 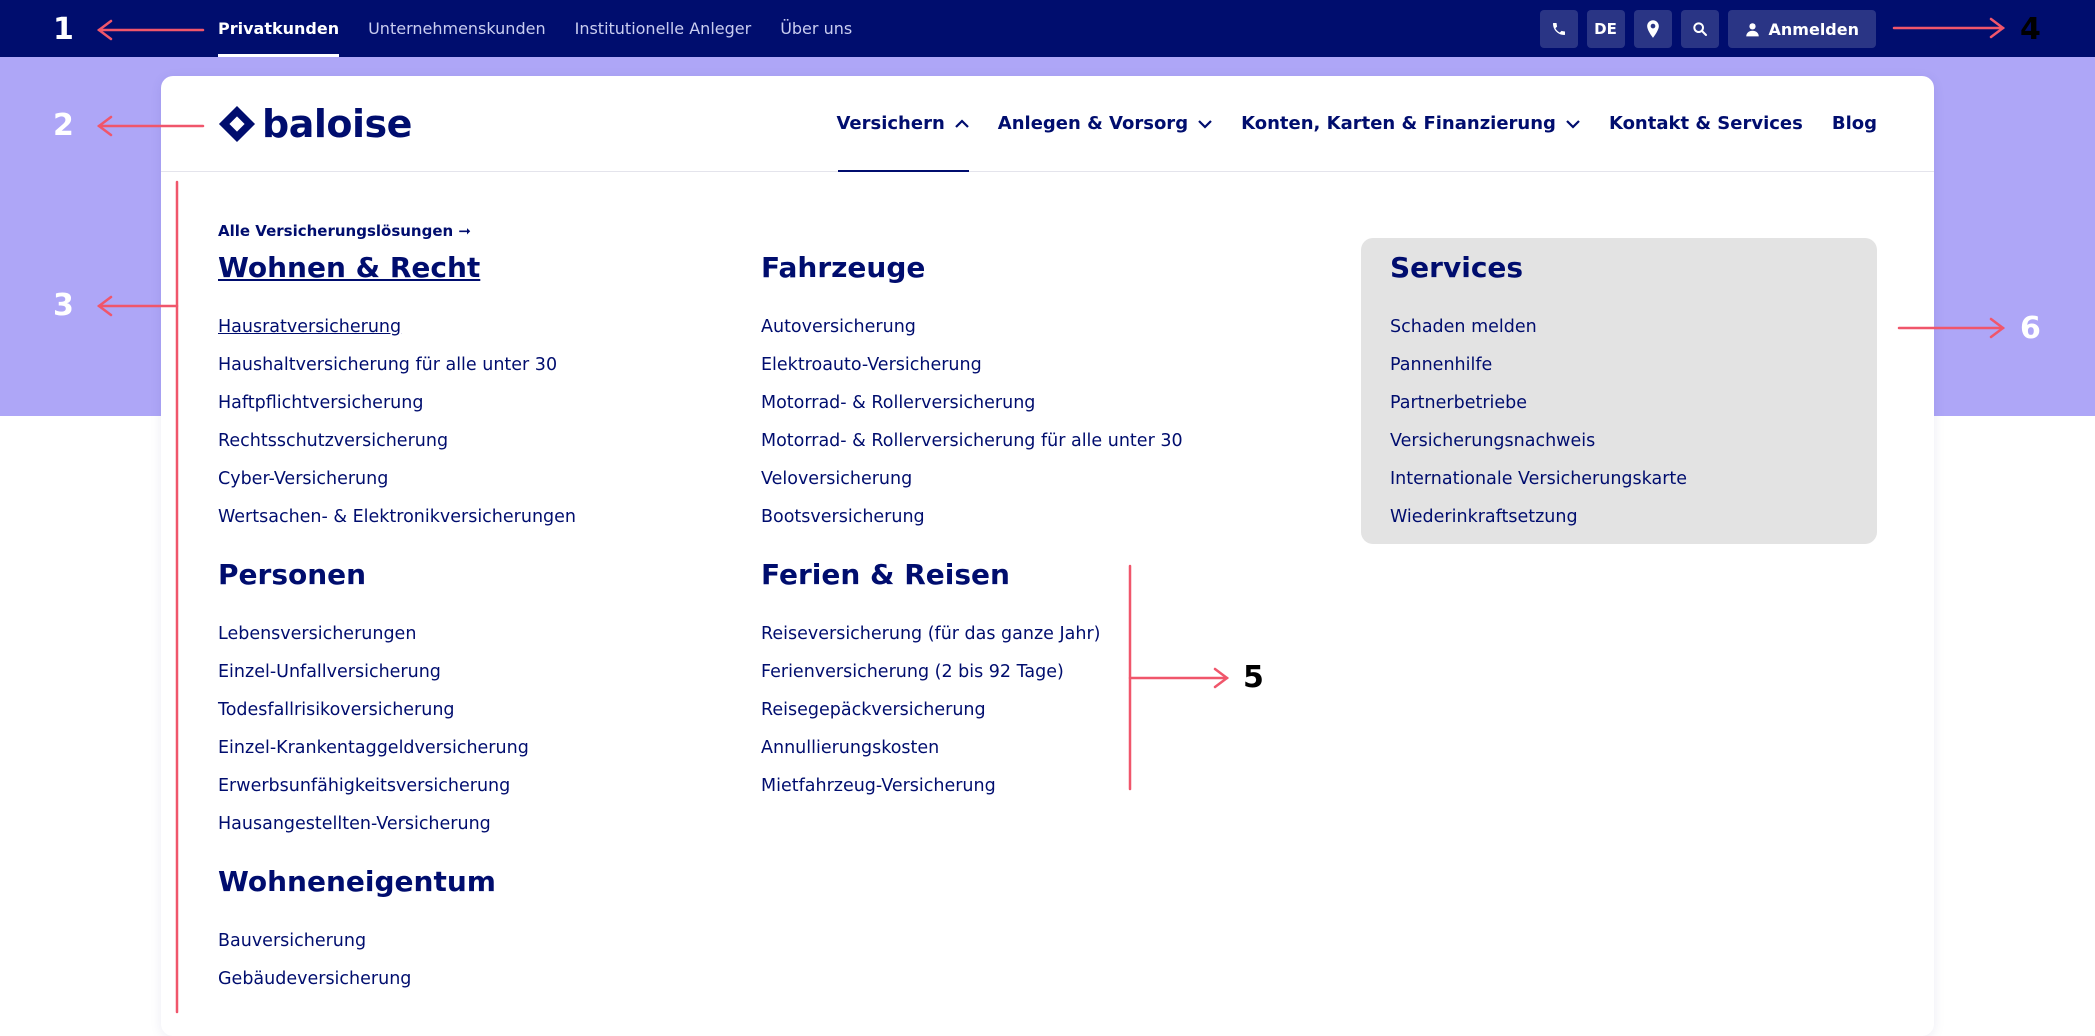 What do you see at coordinates (1253, 677) in the screenshot?
I see `annotation-number-5: 5` at bounding box center [1253, 677].